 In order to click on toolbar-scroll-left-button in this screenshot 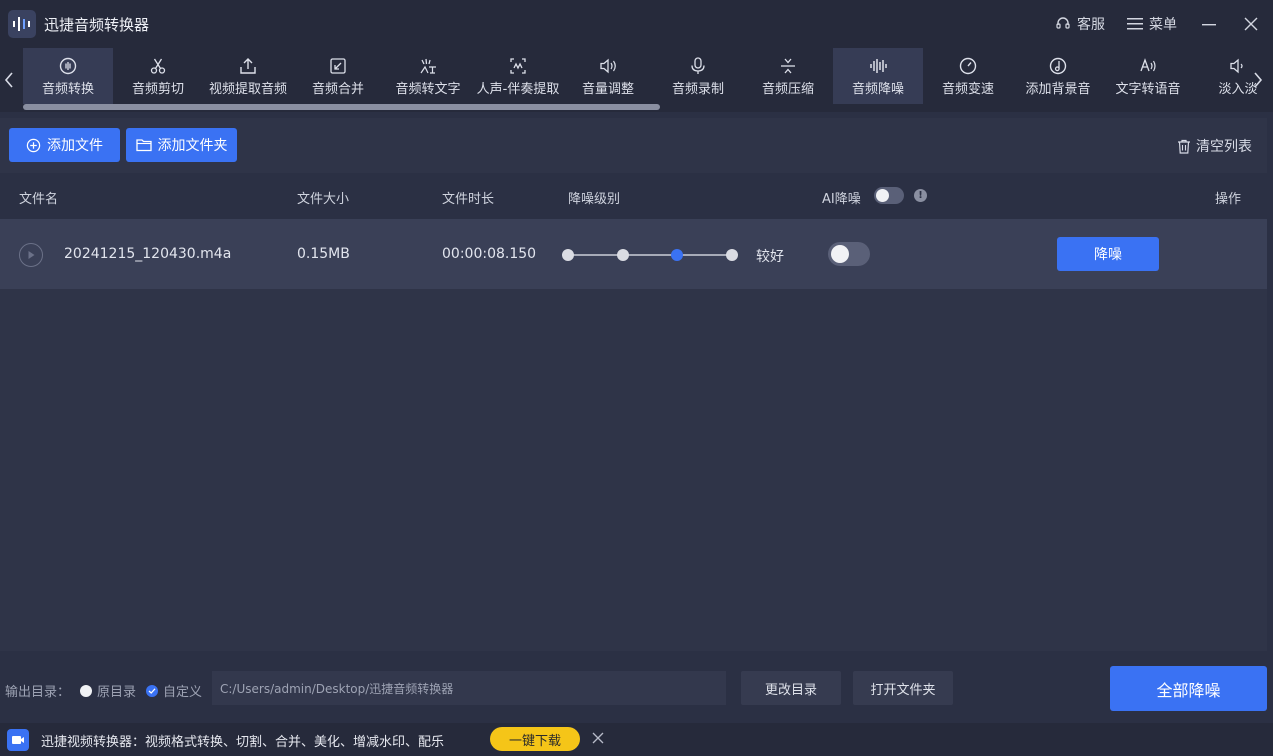, I will do `click(9, 80)`.